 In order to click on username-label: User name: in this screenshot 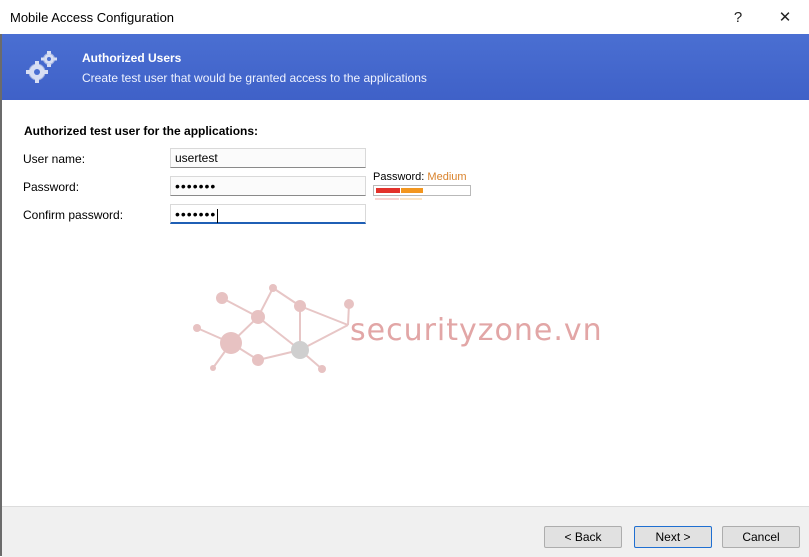, I will do `click(54, 159)`.